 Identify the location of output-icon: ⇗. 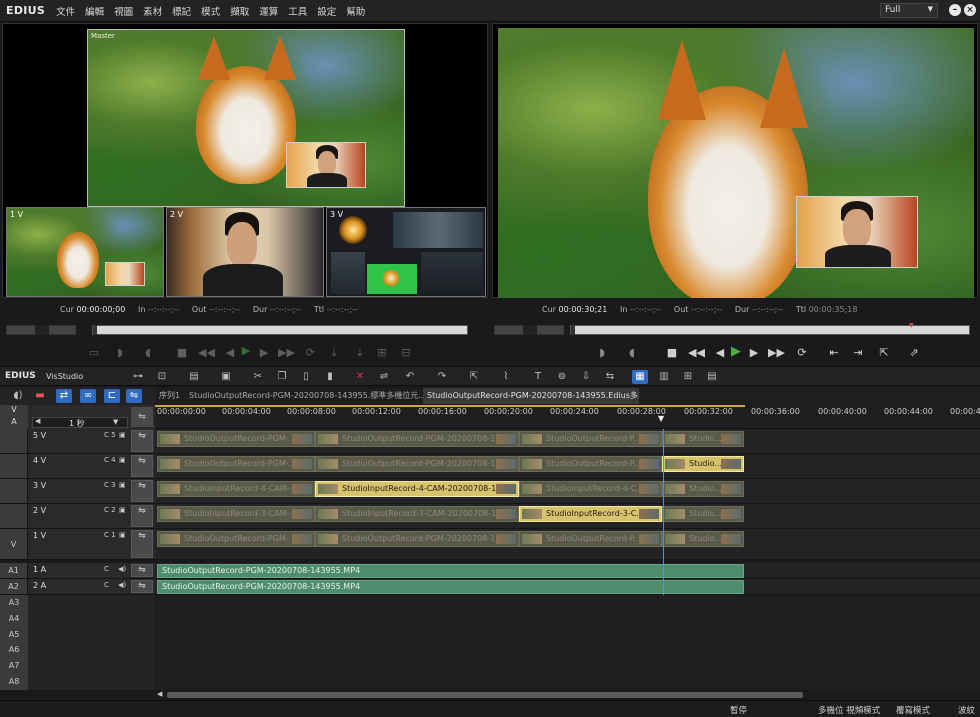
(914, 352).